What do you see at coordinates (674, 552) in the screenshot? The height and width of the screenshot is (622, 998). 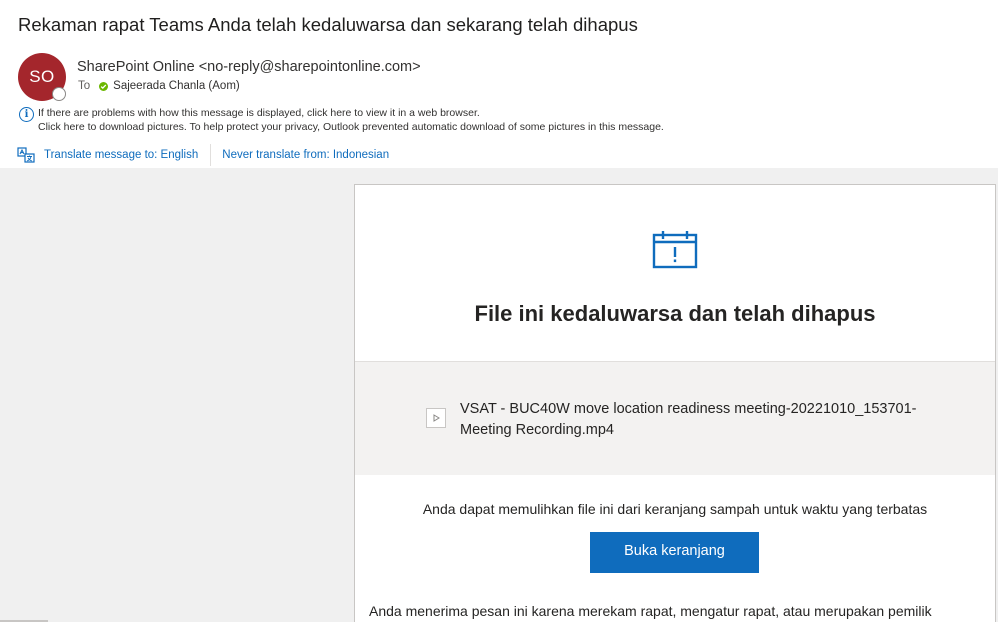 I see `open-recycle-bin-button: Buka keranjang` at bounding box center [674, 552].